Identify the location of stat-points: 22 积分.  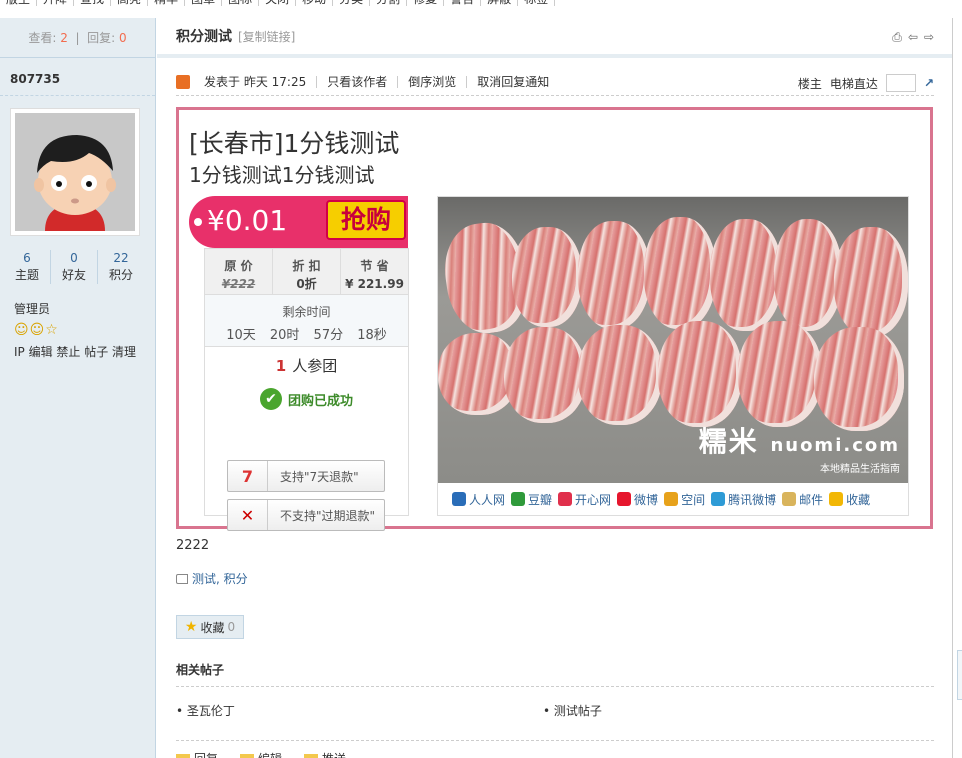
(121, 267).